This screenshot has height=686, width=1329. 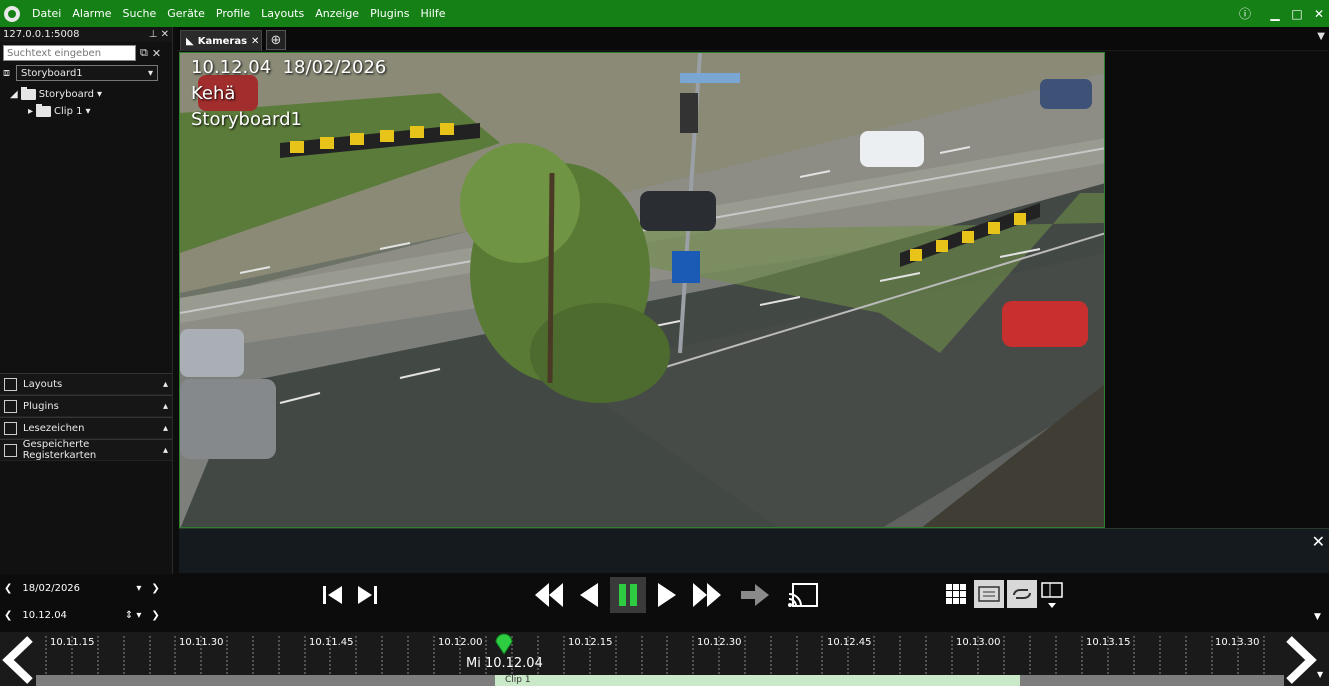 What do you see at coordinates (366, 595) in the screenshot?
I see `step-forward-button` at bounding box center [366, 595].